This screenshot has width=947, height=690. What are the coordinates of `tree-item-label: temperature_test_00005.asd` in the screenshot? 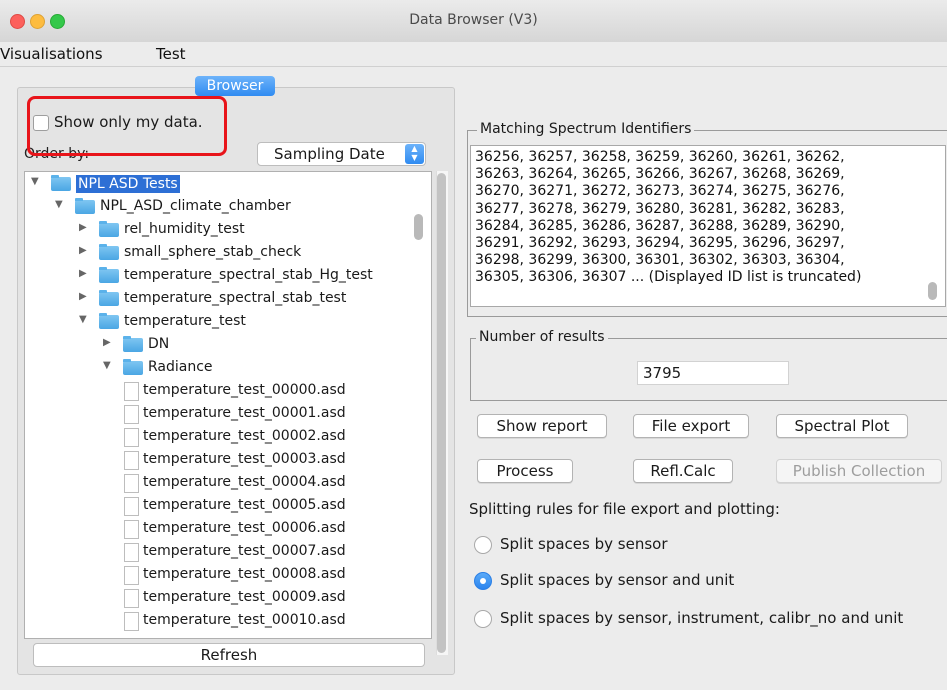 It's located at (244, 505).